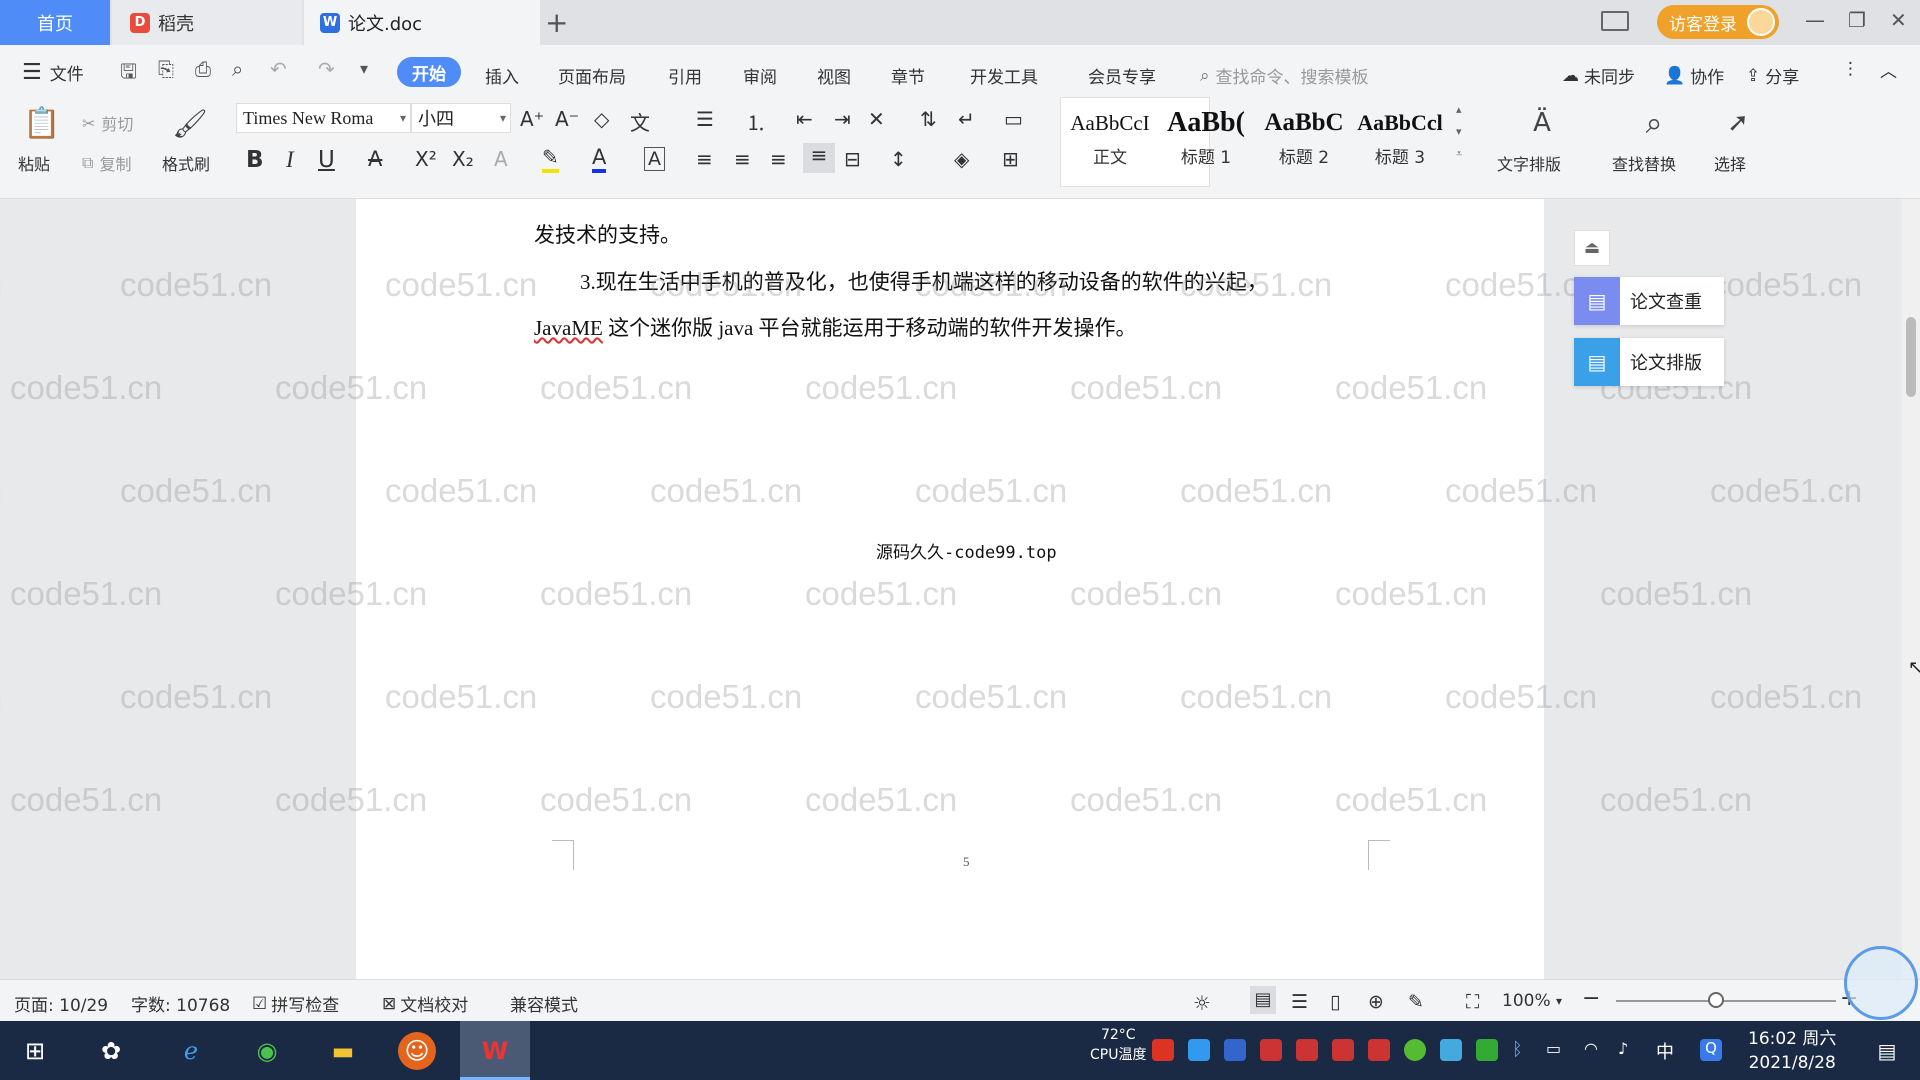 The width and height of the screenshot is (1920, 1080). What do you see at coordinates (425, 1004) in the screenshot?
I see `doc-proof-button: ⊠ 文档校对` at bounding box center [425, 1004].